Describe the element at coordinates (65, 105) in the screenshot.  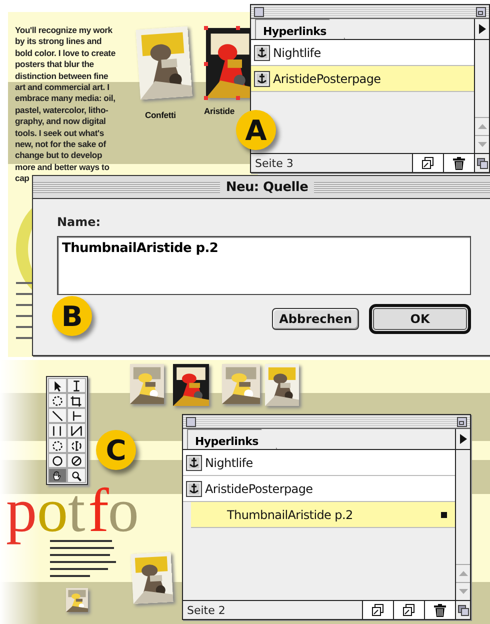
I see `body-paragraph: You'll recognize my work by its strong lines and bold color. I love to create posters that blur the distinction between fine art and commercial art. I embrace many media: oil, pastel, watercolor, litho- graphy, and now digital tools. I seek out what's new, not for the sake of change but to develop more and better ways to cap` at that location.